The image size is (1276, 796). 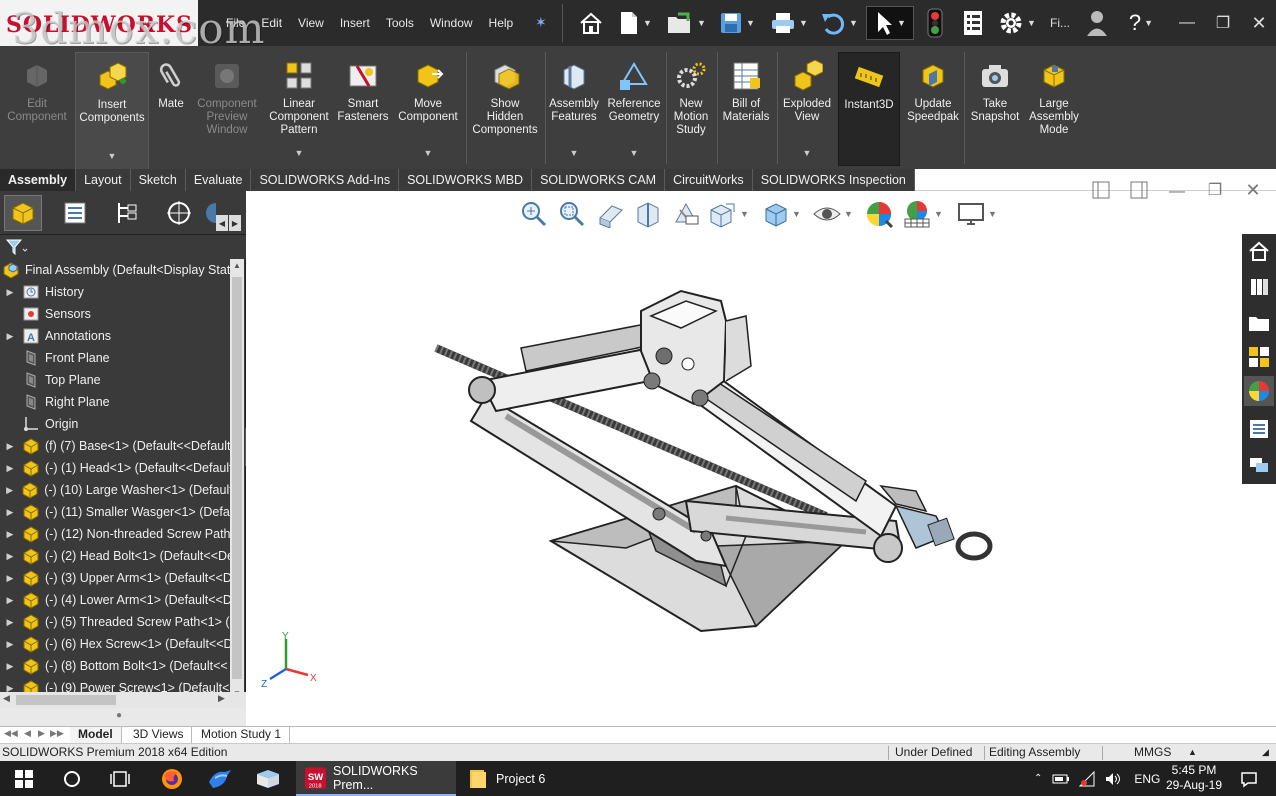 What do you see at coordinates (1147, 779) in the screenshot?
I see `language-indicator: ENG` at bounding box center [1147, 779].